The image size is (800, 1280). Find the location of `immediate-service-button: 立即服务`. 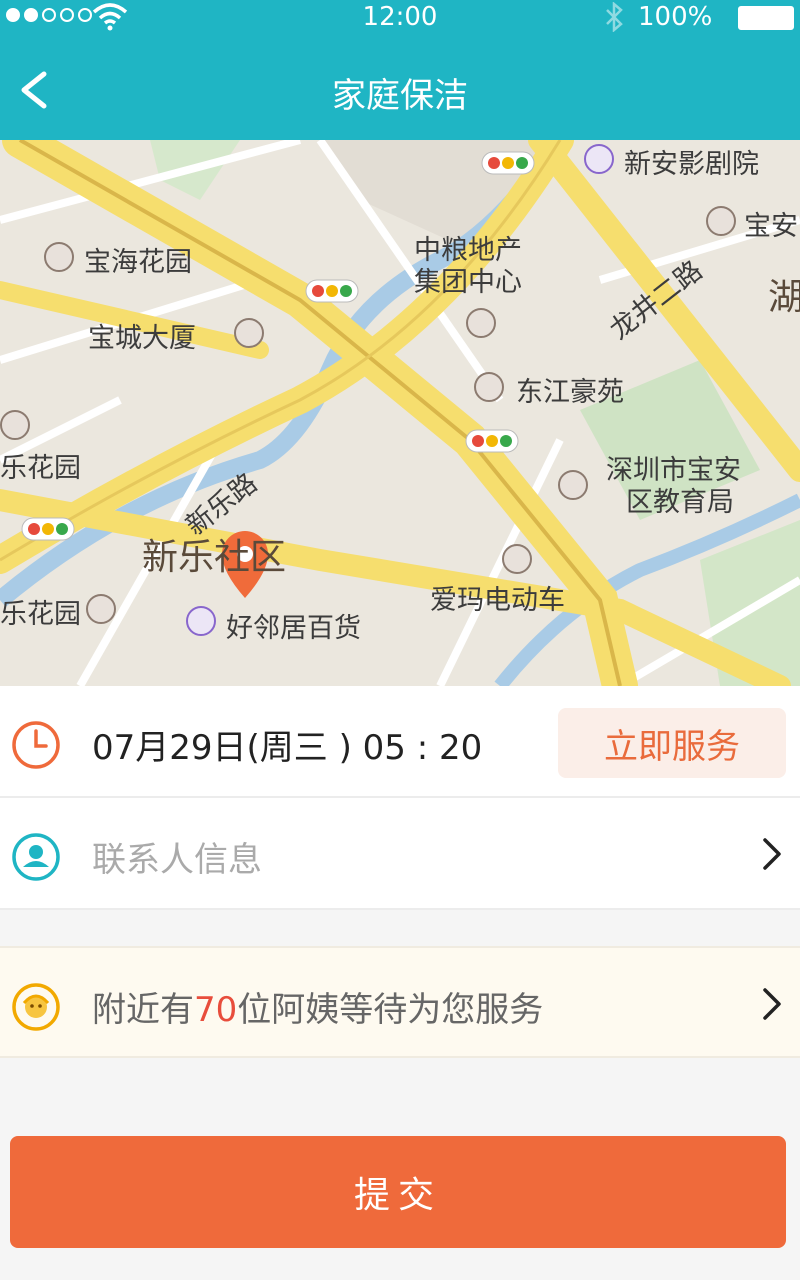

immediate-service-button: 立即服务 is located at coordinates (672, 743).